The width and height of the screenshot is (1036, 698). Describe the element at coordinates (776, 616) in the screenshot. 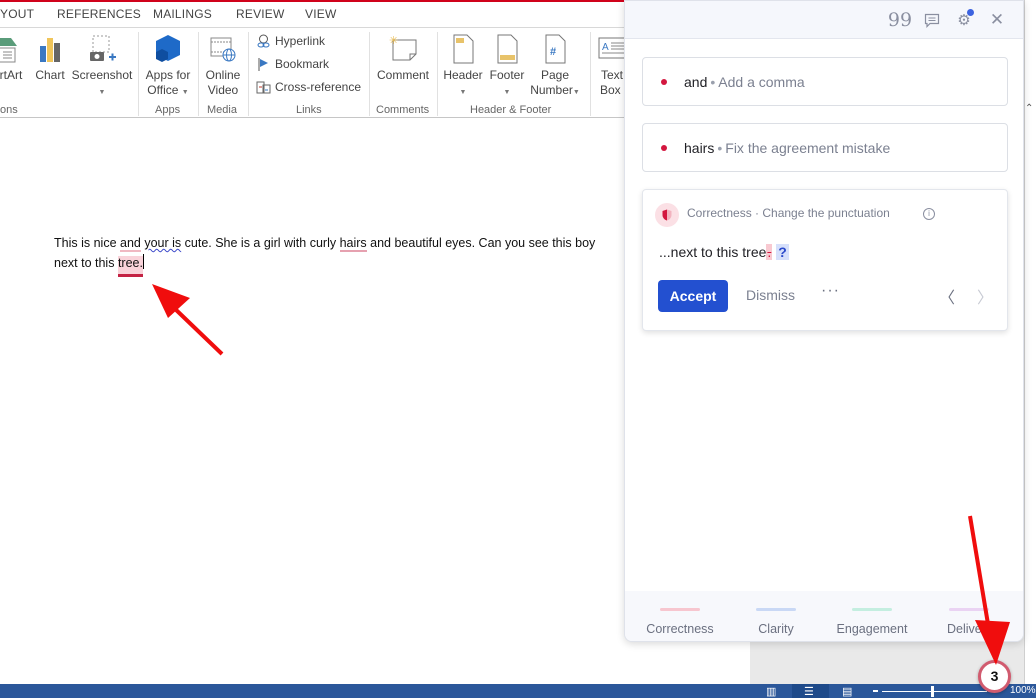

I see `tab-clarity: Clarity` at that location.